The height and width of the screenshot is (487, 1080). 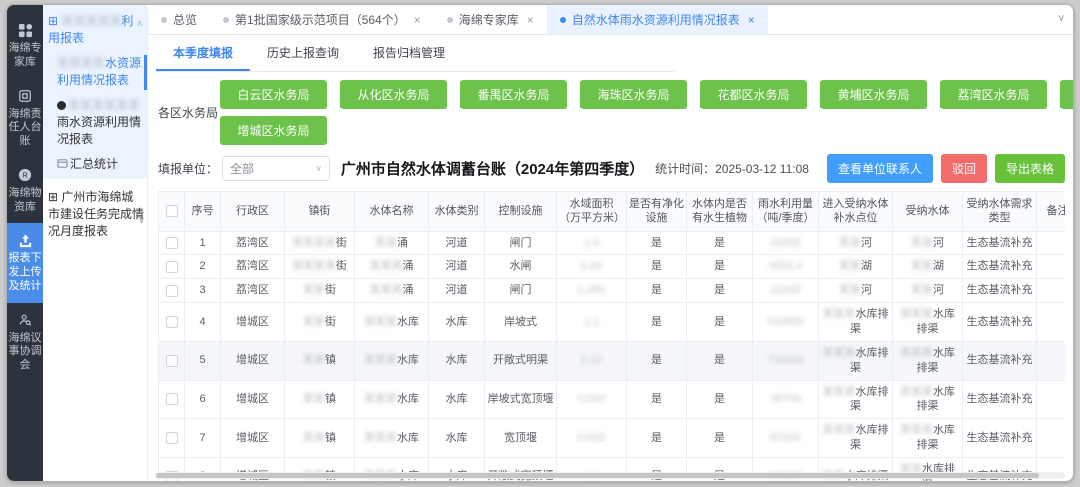 What do you see at coordinates (1061, 18) in the screenshot?
I see `tab-list-chevron-icon: ∨` at bounding box center [1061, 18].